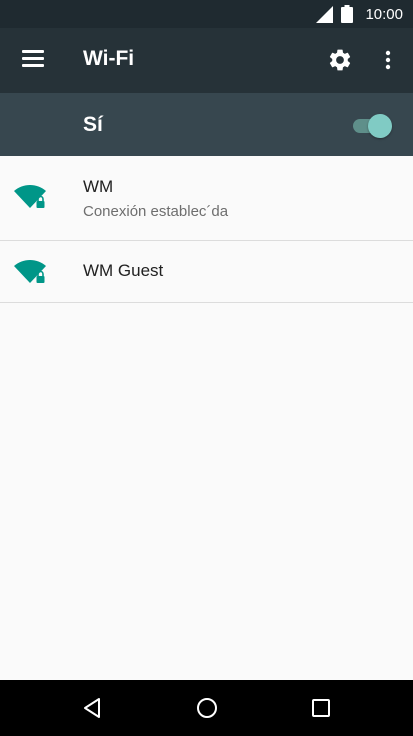 The width and height of the screenshot is (413, 736). Describe the element at coordinates (109, 58) in the screenshot. I see `page-title: Wi-Fi` at that location.